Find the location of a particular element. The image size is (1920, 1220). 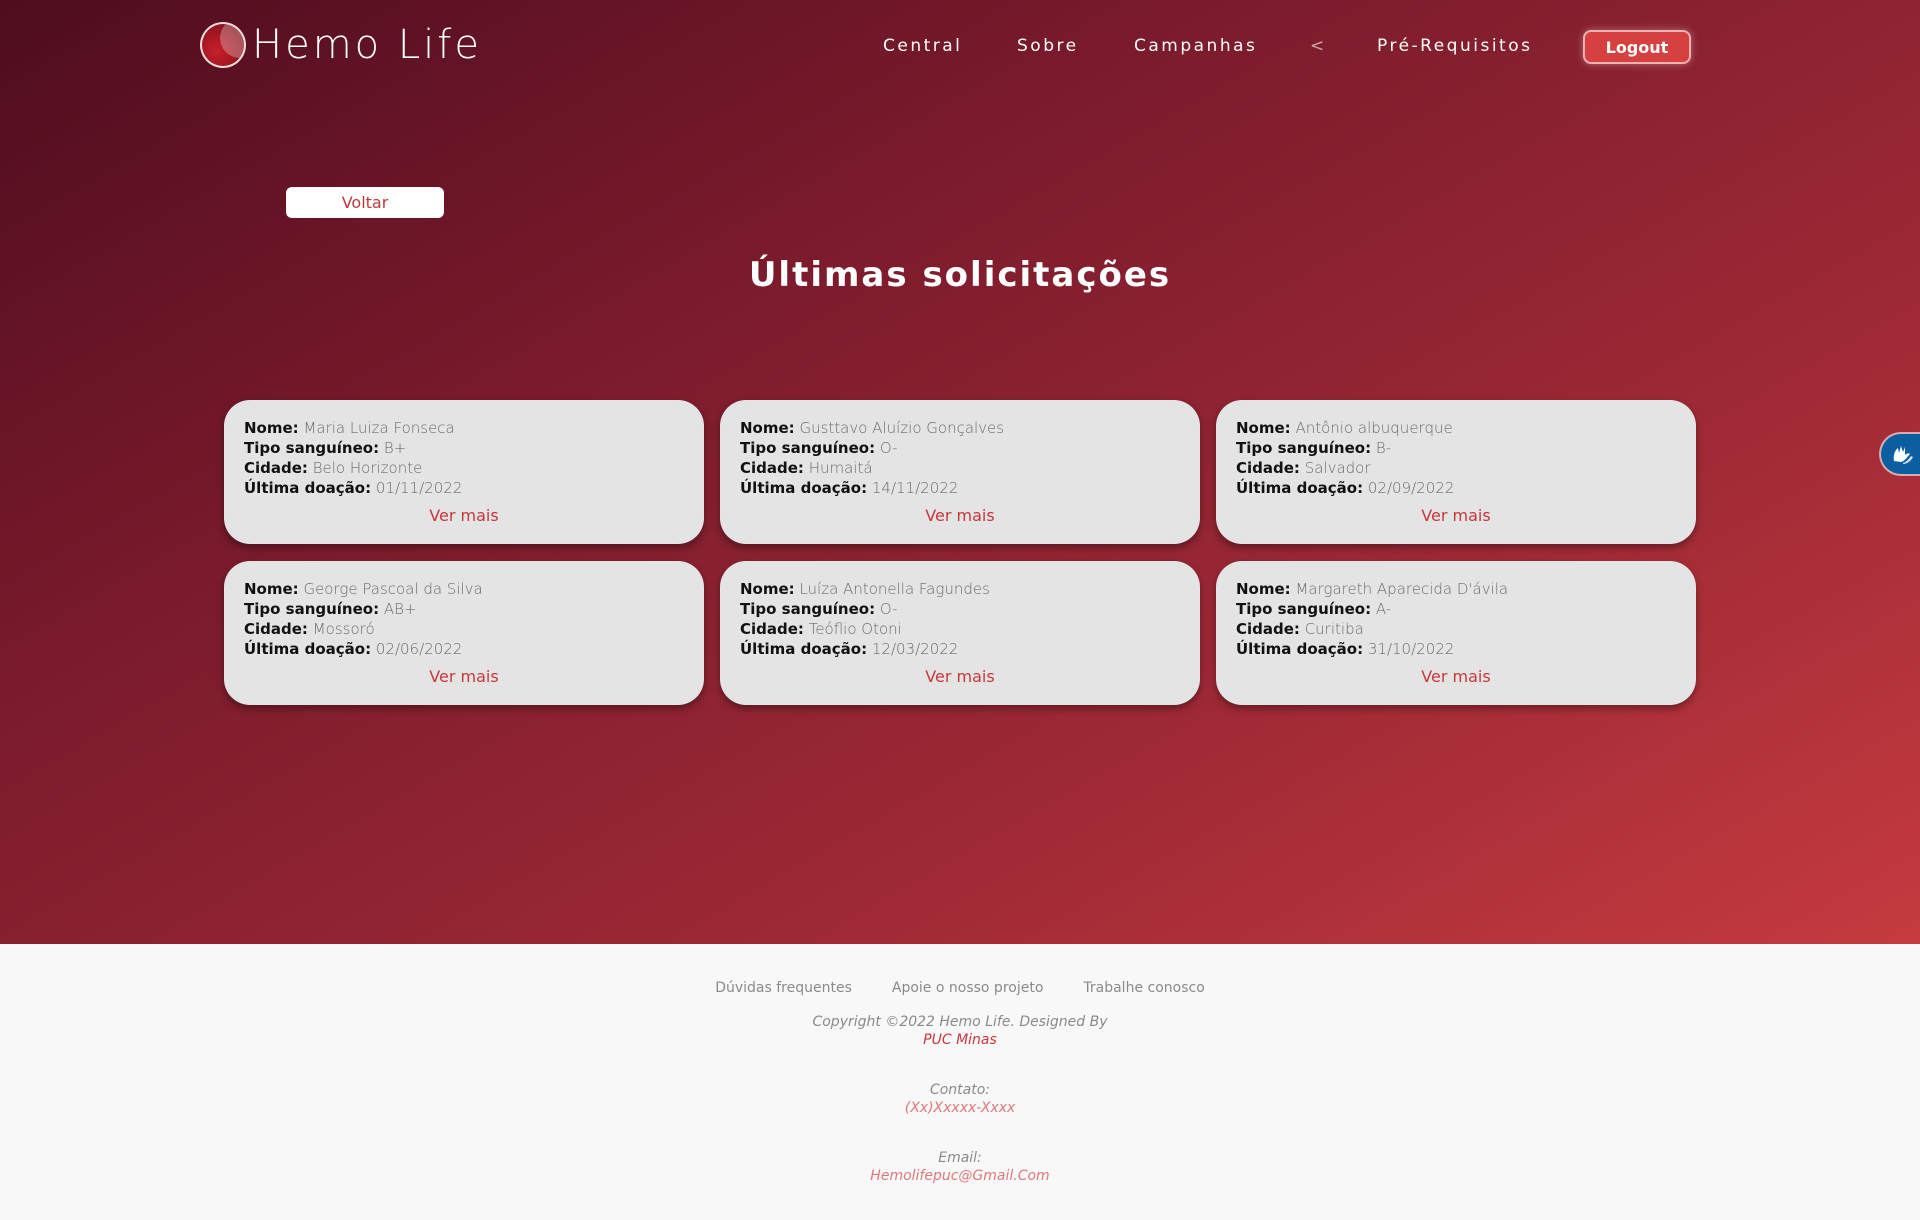

last-donation-row: Última doação: 02/09/2022 is located at coordinates (1456, 488).